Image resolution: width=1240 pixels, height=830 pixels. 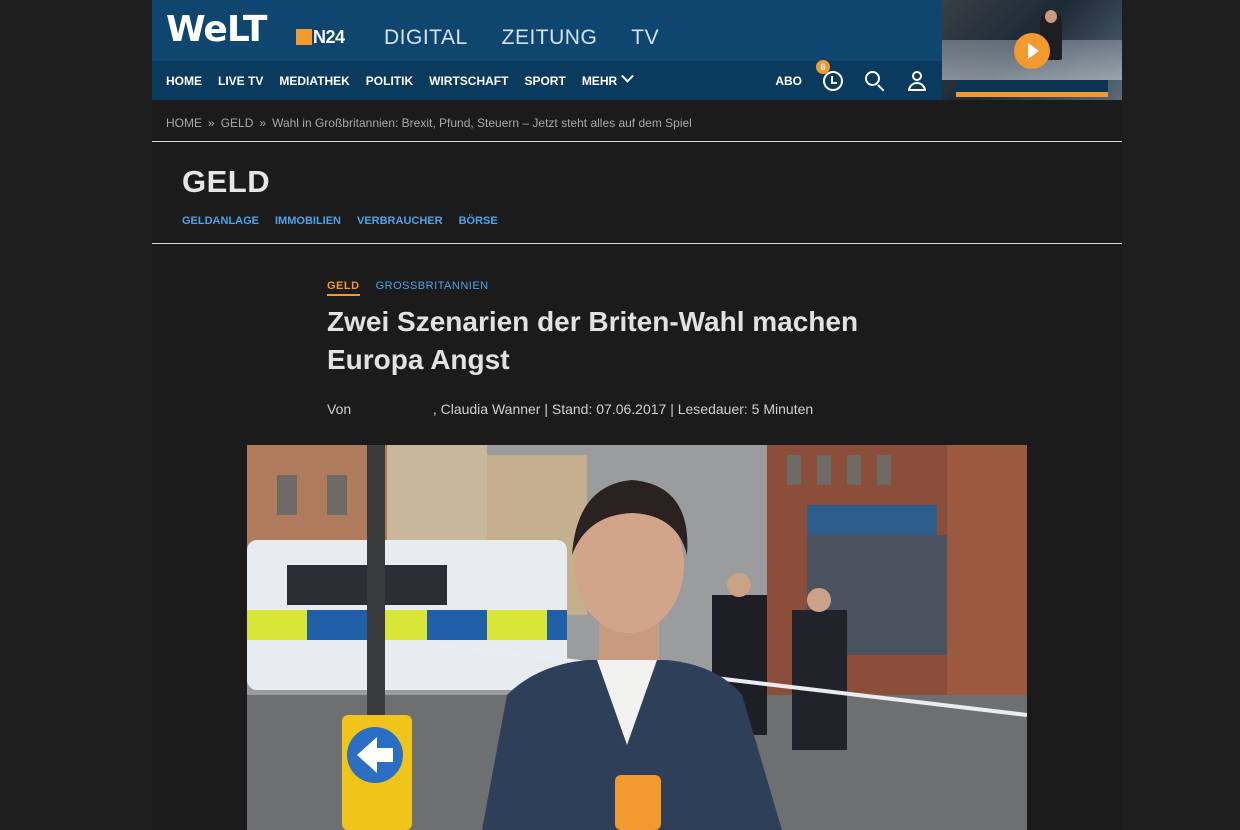 I want to click on clock-check-icon, so click(x=833, y=80).